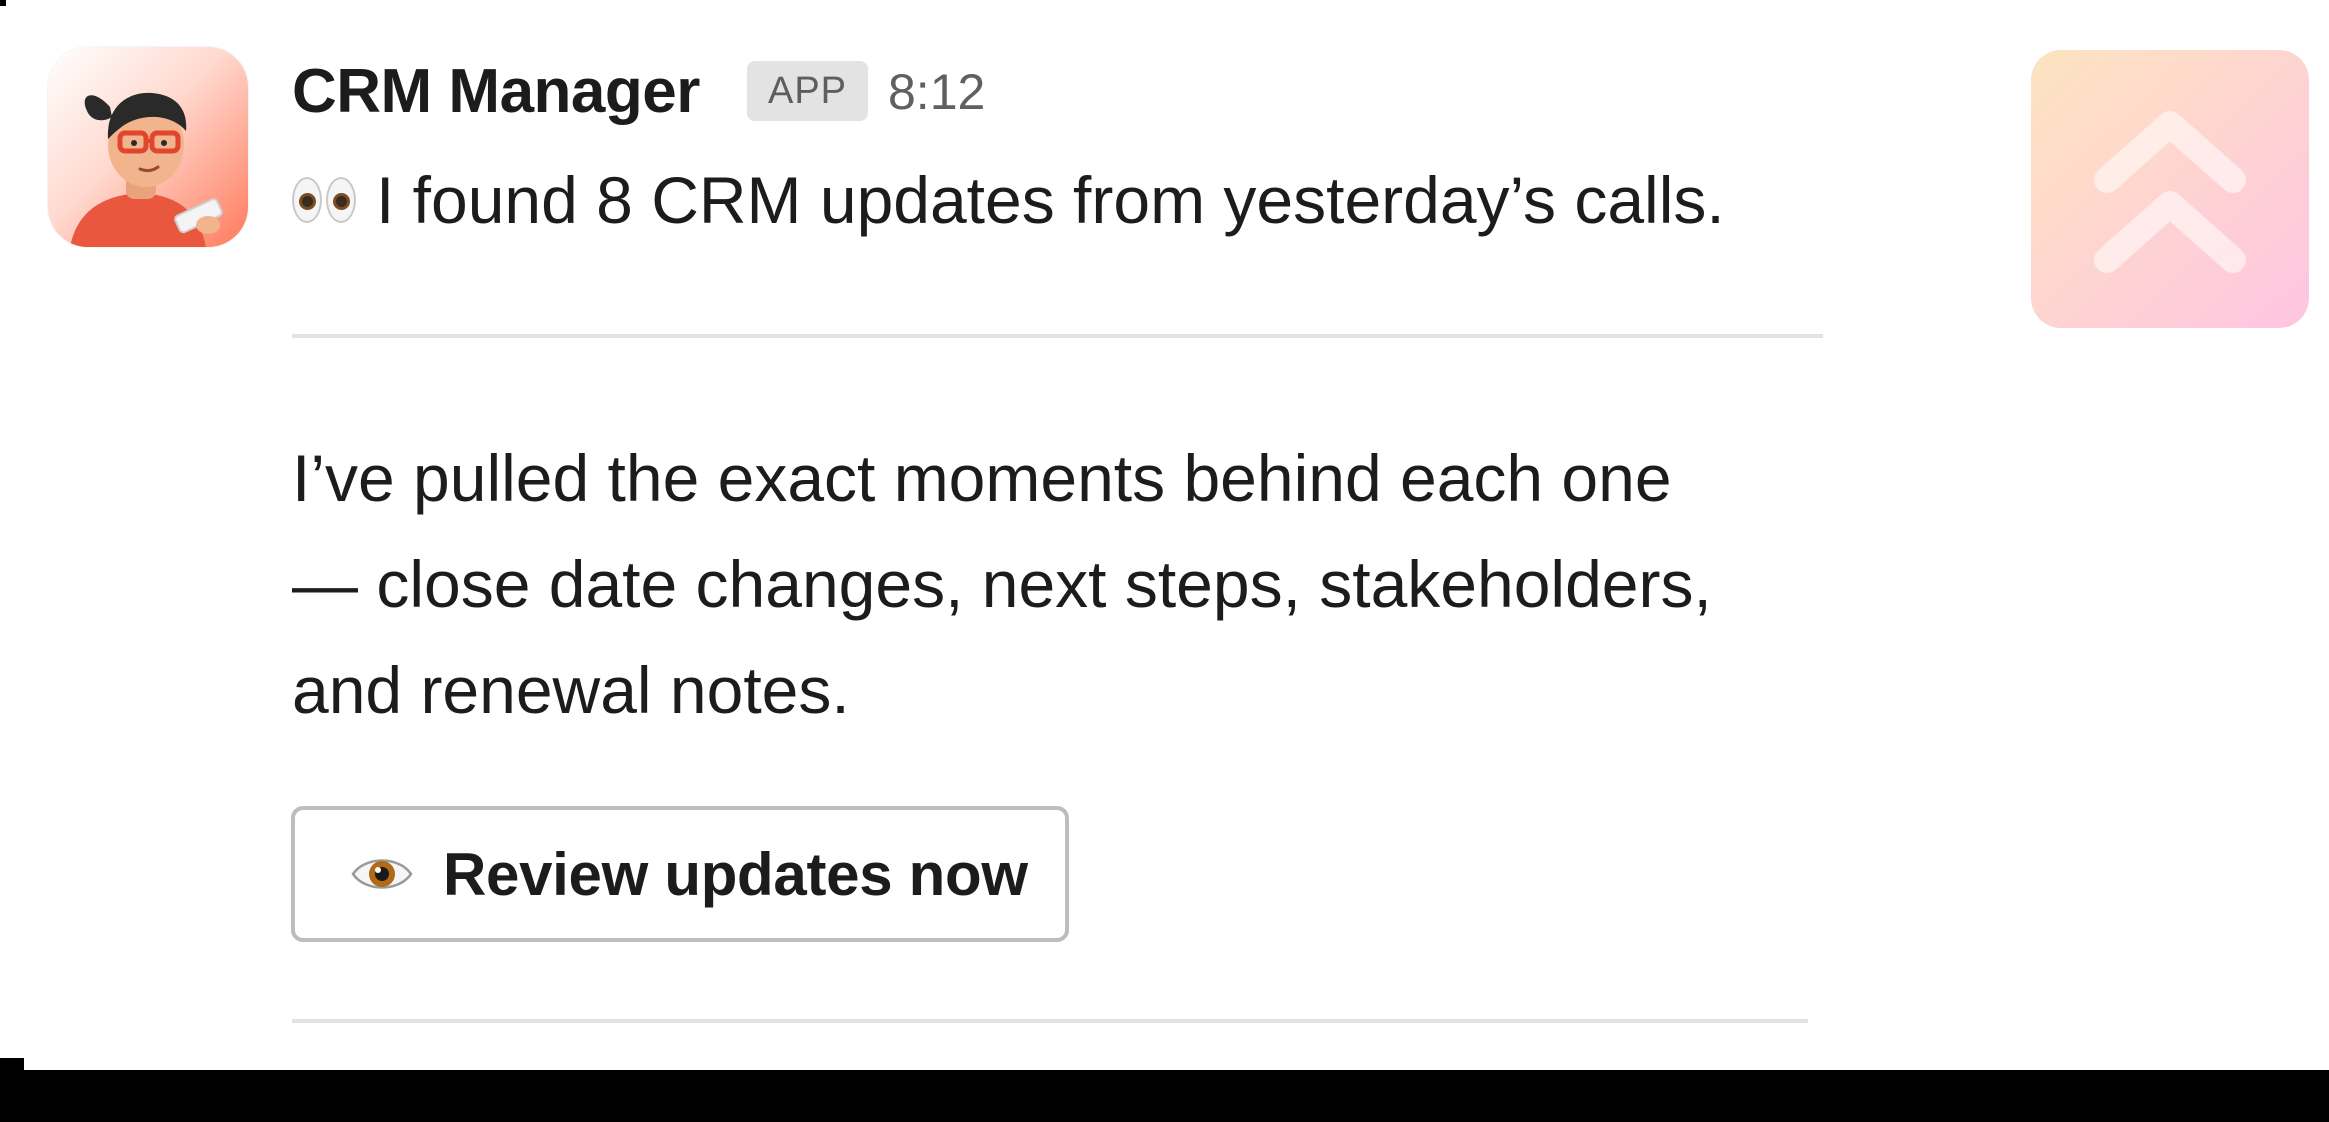  Describe the element at coordinates (571, 690) in the screenshot. I see `body-line: and renewal notes.` at that location.